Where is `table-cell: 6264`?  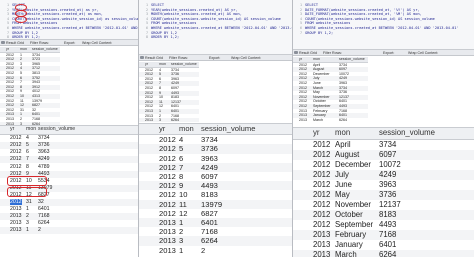 table-cell: 6264 is located at coordinates (343, 119).